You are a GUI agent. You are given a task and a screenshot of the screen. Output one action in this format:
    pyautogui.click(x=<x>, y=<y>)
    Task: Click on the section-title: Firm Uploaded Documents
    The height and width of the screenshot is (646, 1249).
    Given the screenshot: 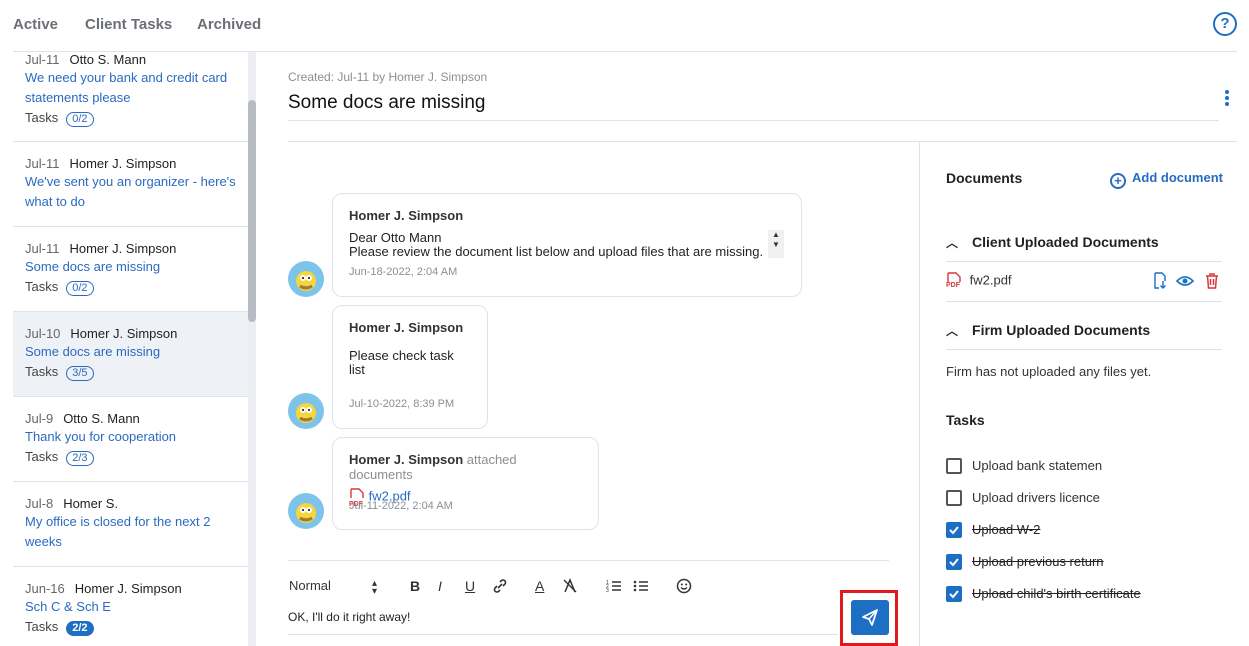 What is the action you would take?
    pyautogui.click(x=1061, y=330)
    